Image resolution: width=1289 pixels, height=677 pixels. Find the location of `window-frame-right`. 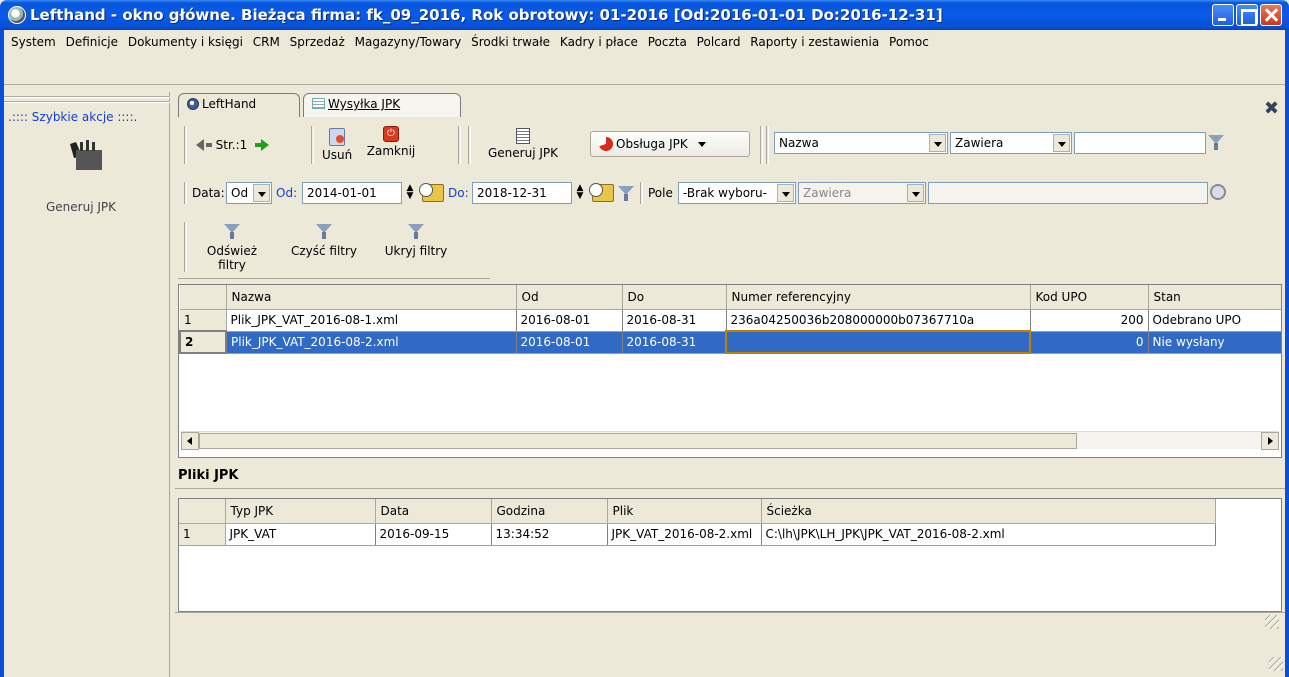

window-frame-right is located at coordinates (1287, 353).